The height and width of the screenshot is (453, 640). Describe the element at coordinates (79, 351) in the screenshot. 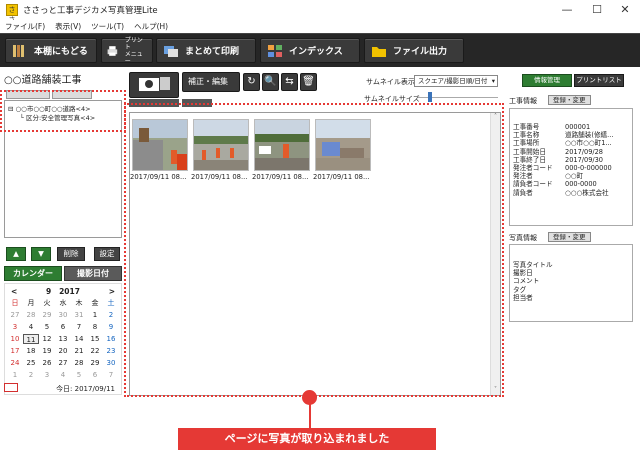

I see `calendar-day: 21` at that location.